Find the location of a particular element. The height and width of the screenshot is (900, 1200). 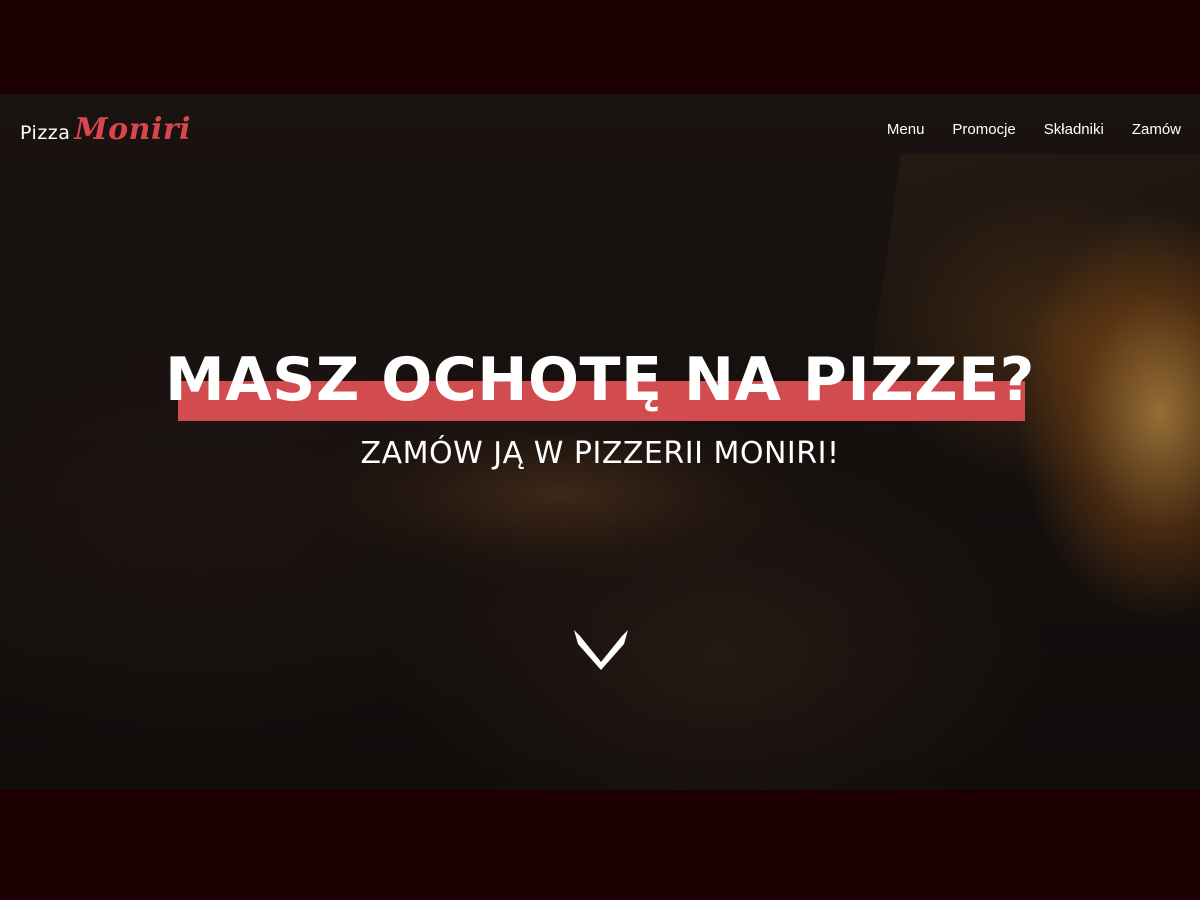

nav-link-promocje: Promocje is located at coordinates (983, 129).